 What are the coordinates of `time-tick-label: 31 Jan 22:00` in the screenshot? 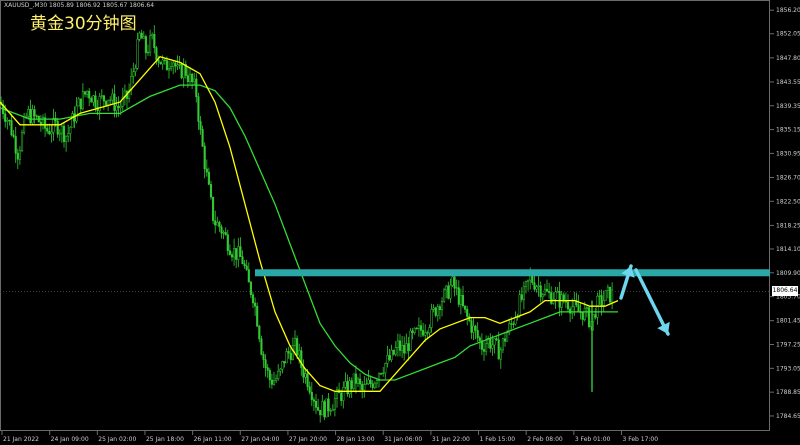 It's located at (451, 439).